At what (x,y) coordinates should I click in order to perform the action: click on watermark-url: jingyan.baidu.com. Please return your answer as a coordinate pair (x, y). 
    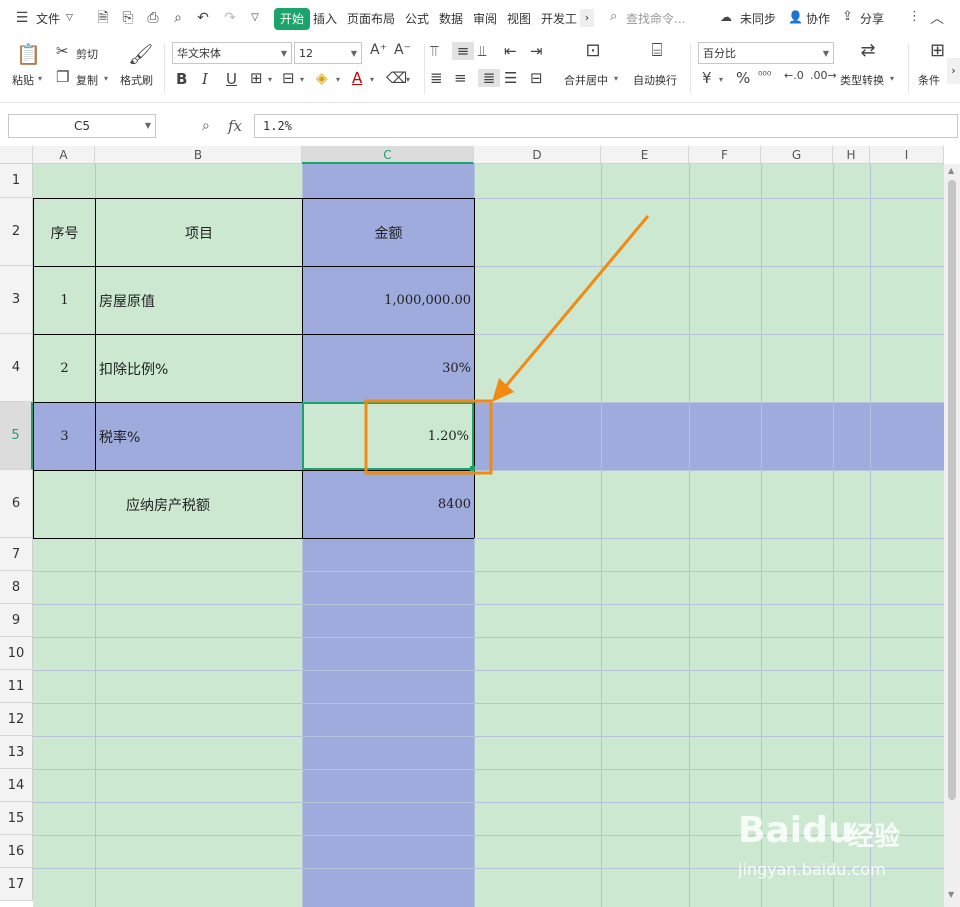
    Looking at the image, I should click on (812, 869).